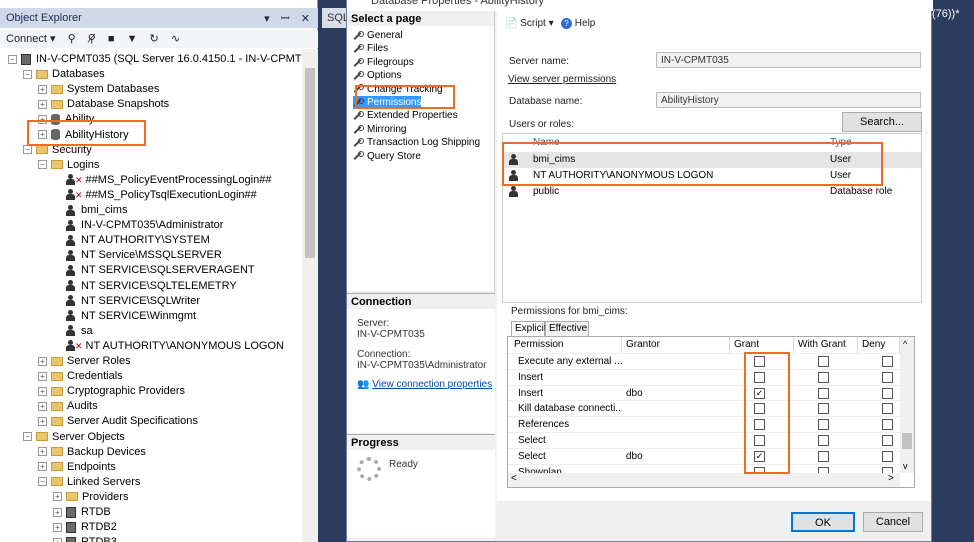 The height and width of the screenshot is (542, 974). I want to click on page-item-transaction-log-shipping: Transaction Log Shipping, so click(416, 142).